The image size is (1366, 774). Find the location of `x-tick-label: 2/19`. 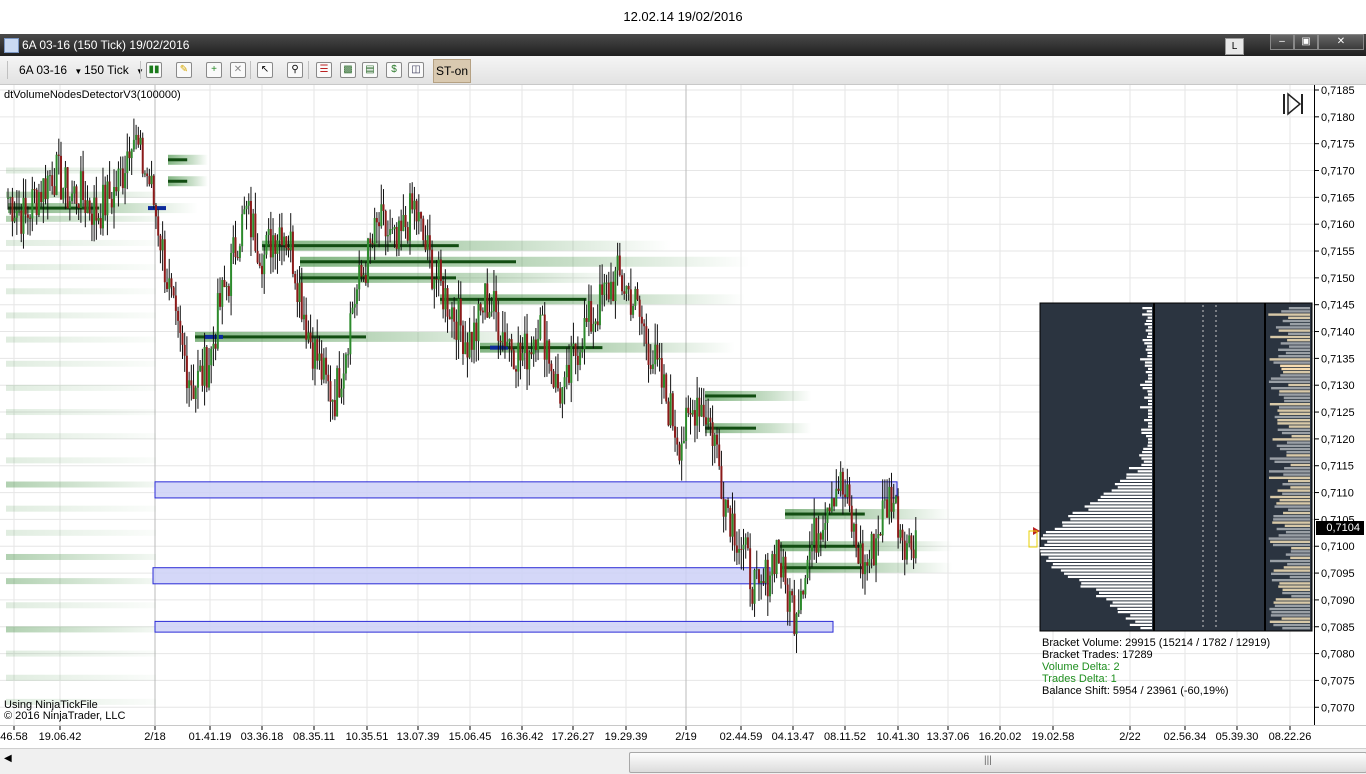

x-tick-label: 2/19 is located at coordinates (685, 737).